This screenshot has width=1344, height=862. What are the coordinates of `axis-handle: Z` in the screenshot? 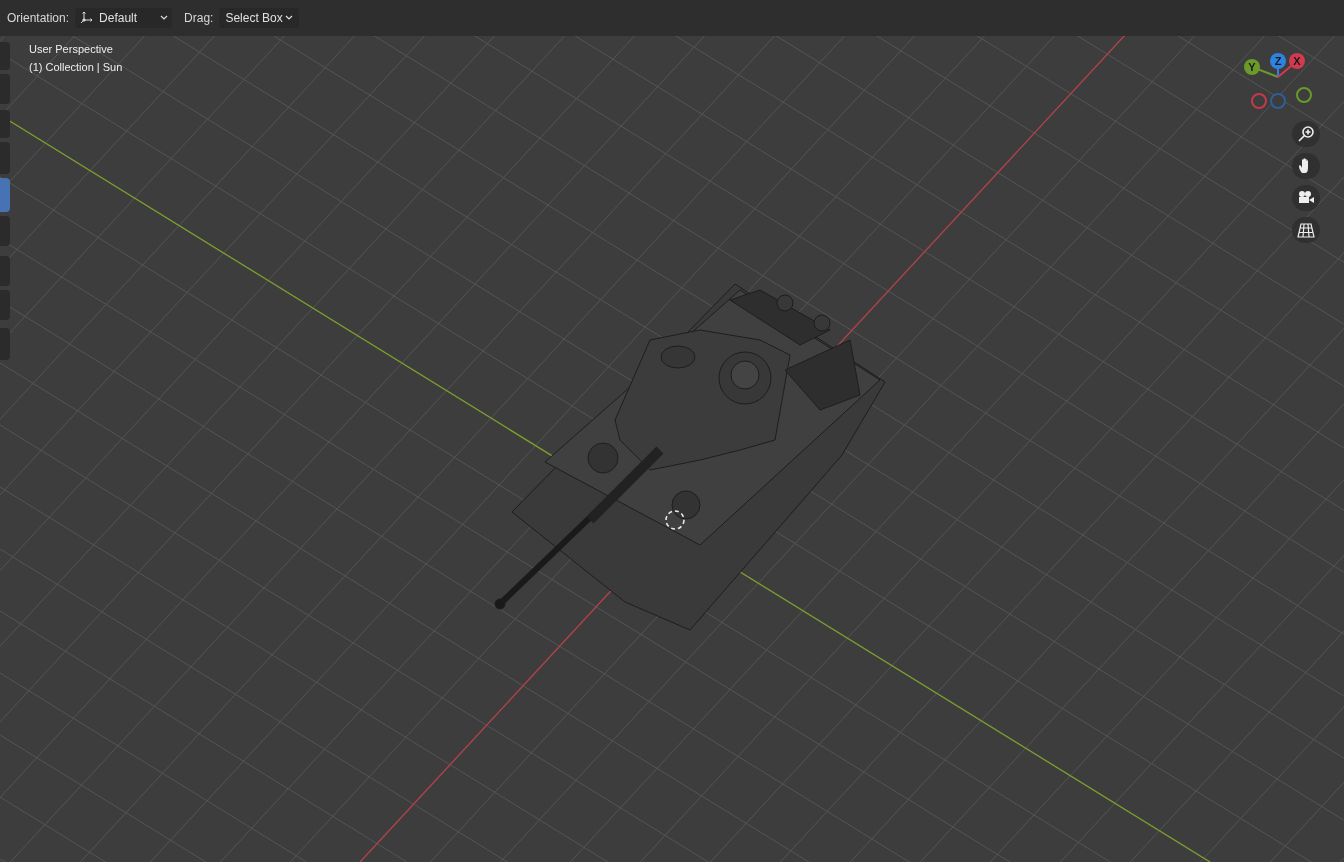 It's located at (1278, 61).